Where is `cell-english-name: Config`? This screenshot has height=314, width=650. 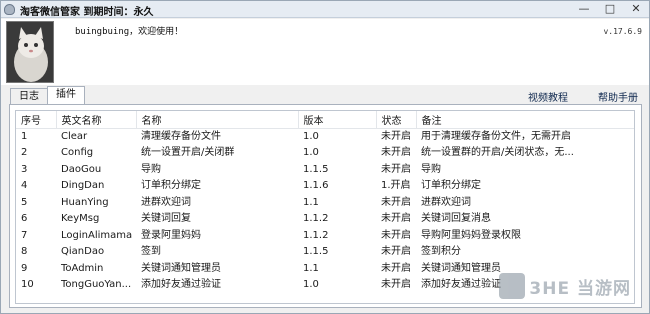 cell-english-name: Config is located at coordinates (77, 153).